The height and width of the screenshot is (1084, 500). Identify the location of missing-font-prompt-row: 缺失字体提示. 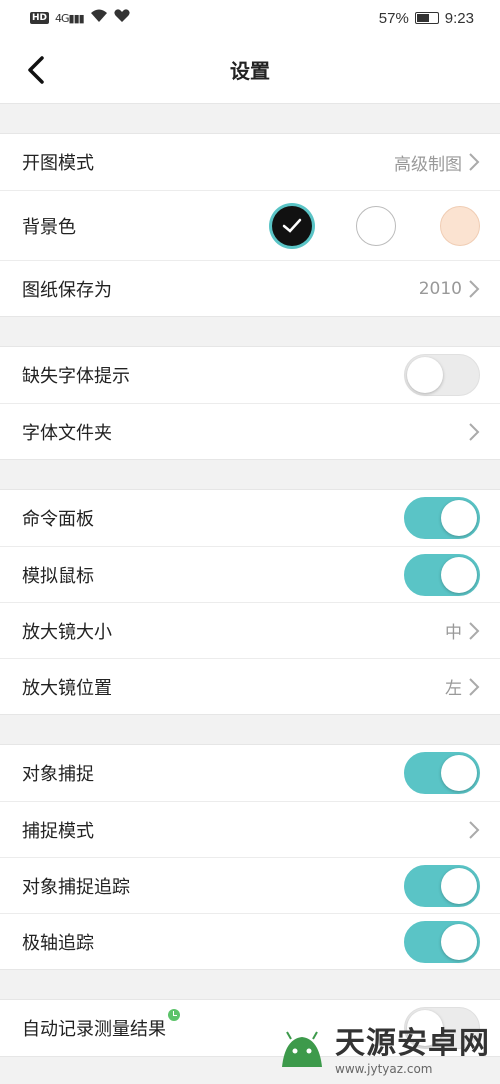
(250, 375).